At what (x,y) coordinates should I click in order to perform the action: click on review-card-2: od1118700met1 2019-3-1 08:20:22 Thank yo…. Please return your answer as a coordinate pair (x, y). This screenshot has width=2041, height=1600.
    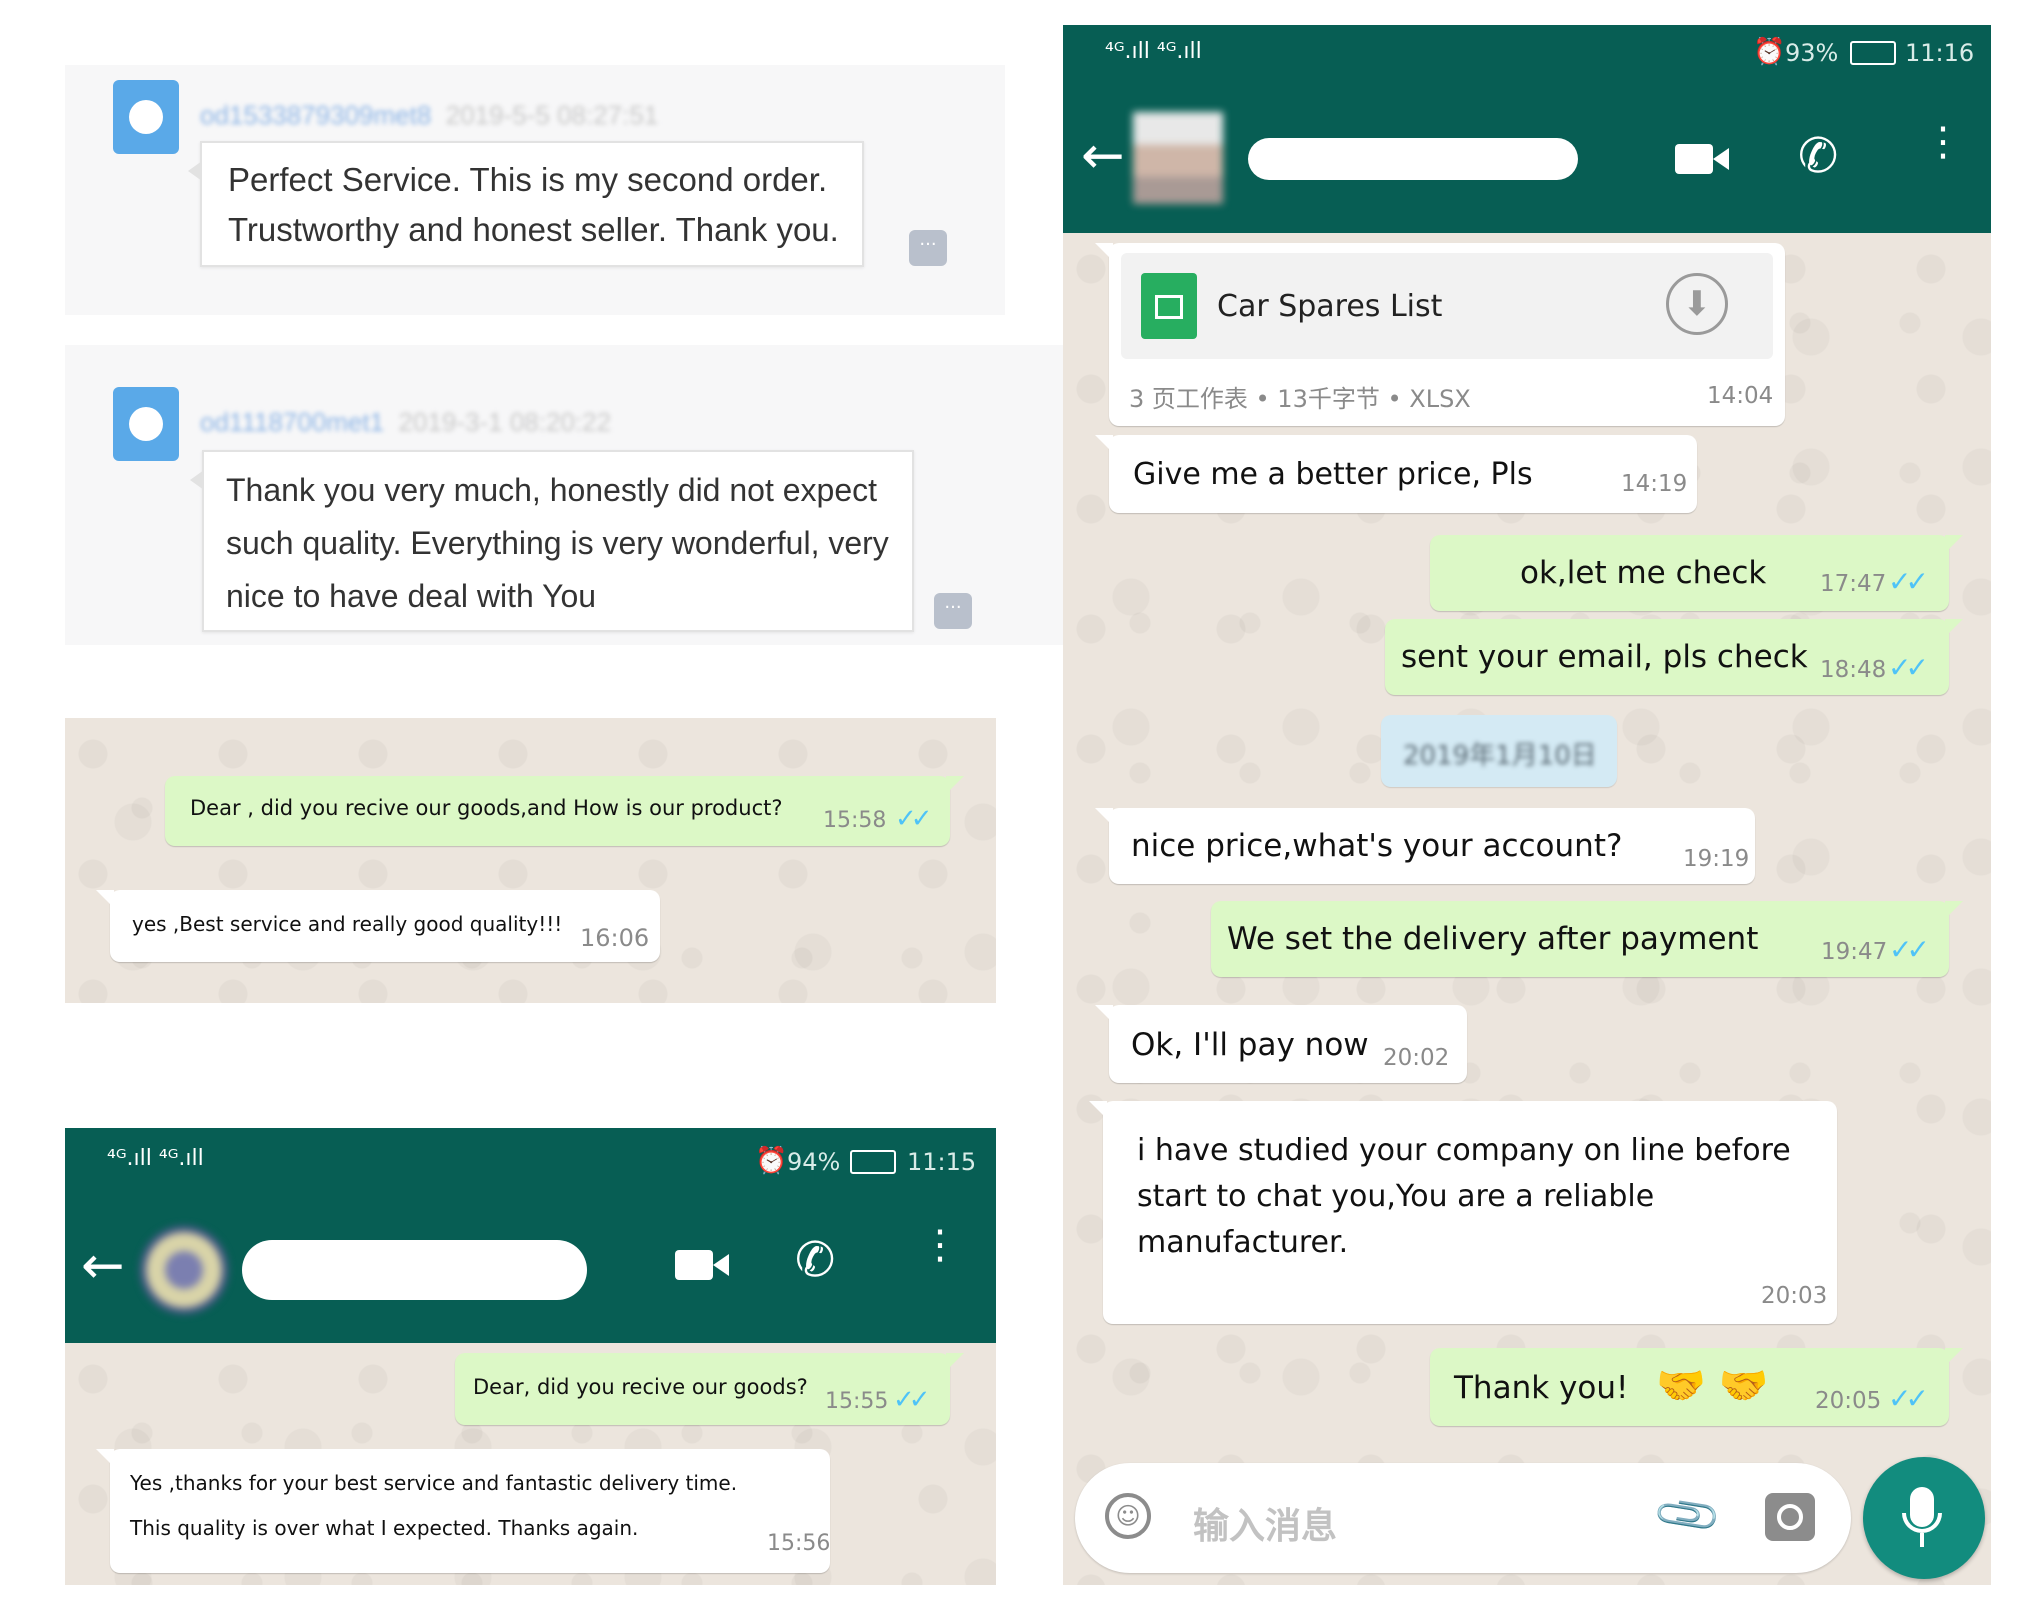
    Looking at the image, I should click on (565, 495).